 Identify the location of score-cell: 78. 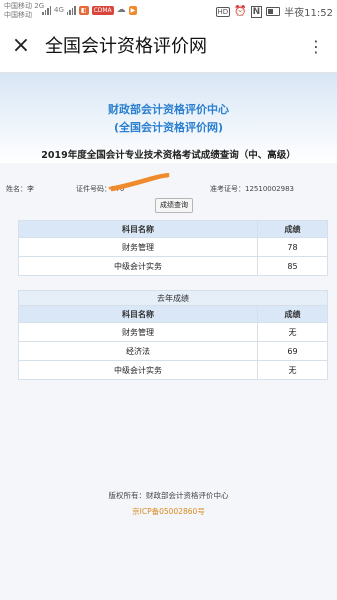
(292, 247).